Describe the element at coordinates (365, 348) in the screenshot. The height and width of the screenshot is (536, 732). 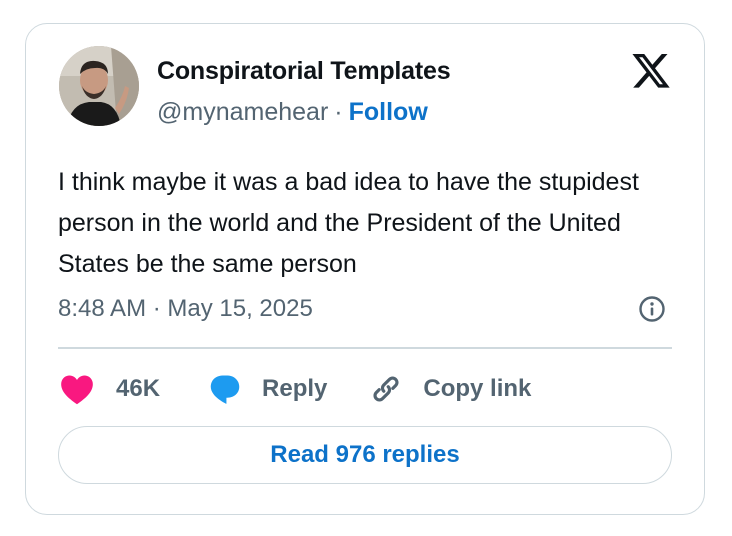
I see `divider` at that location.